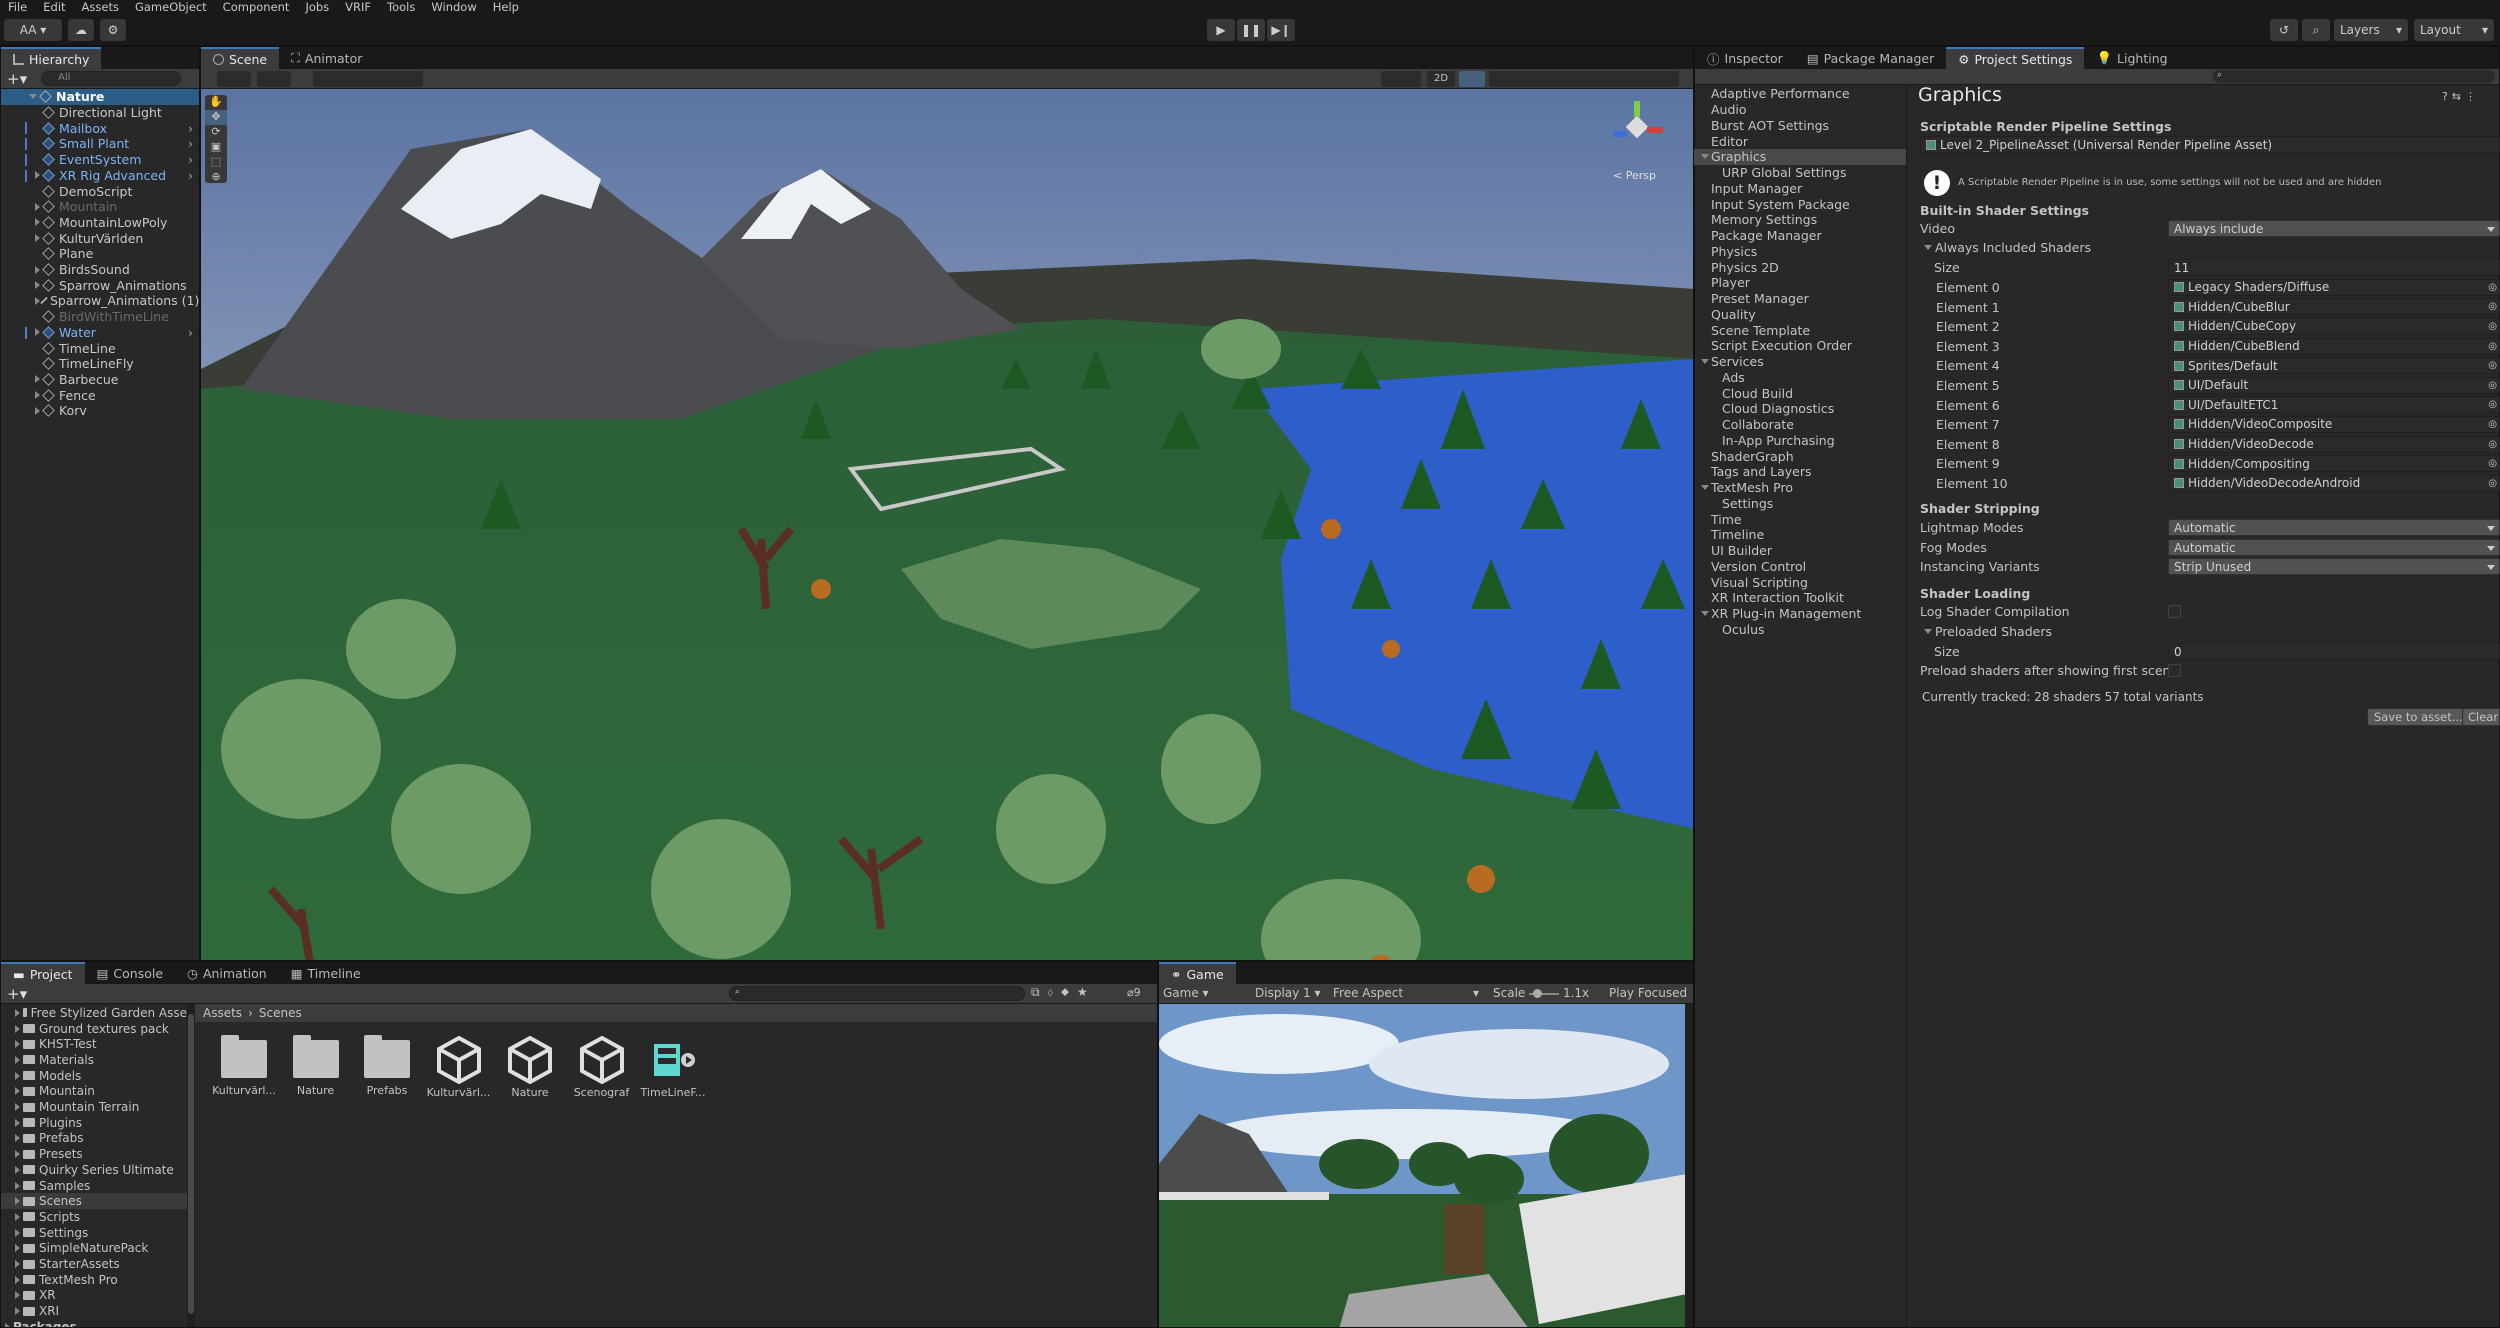 Image resolution: width=2500 pixels, height=1328 pixels. What do you see at coordinates (1800, 94) in the screenshot?
I see `settings-item: Adaptive Performance` at bounding box center [1800, 94].